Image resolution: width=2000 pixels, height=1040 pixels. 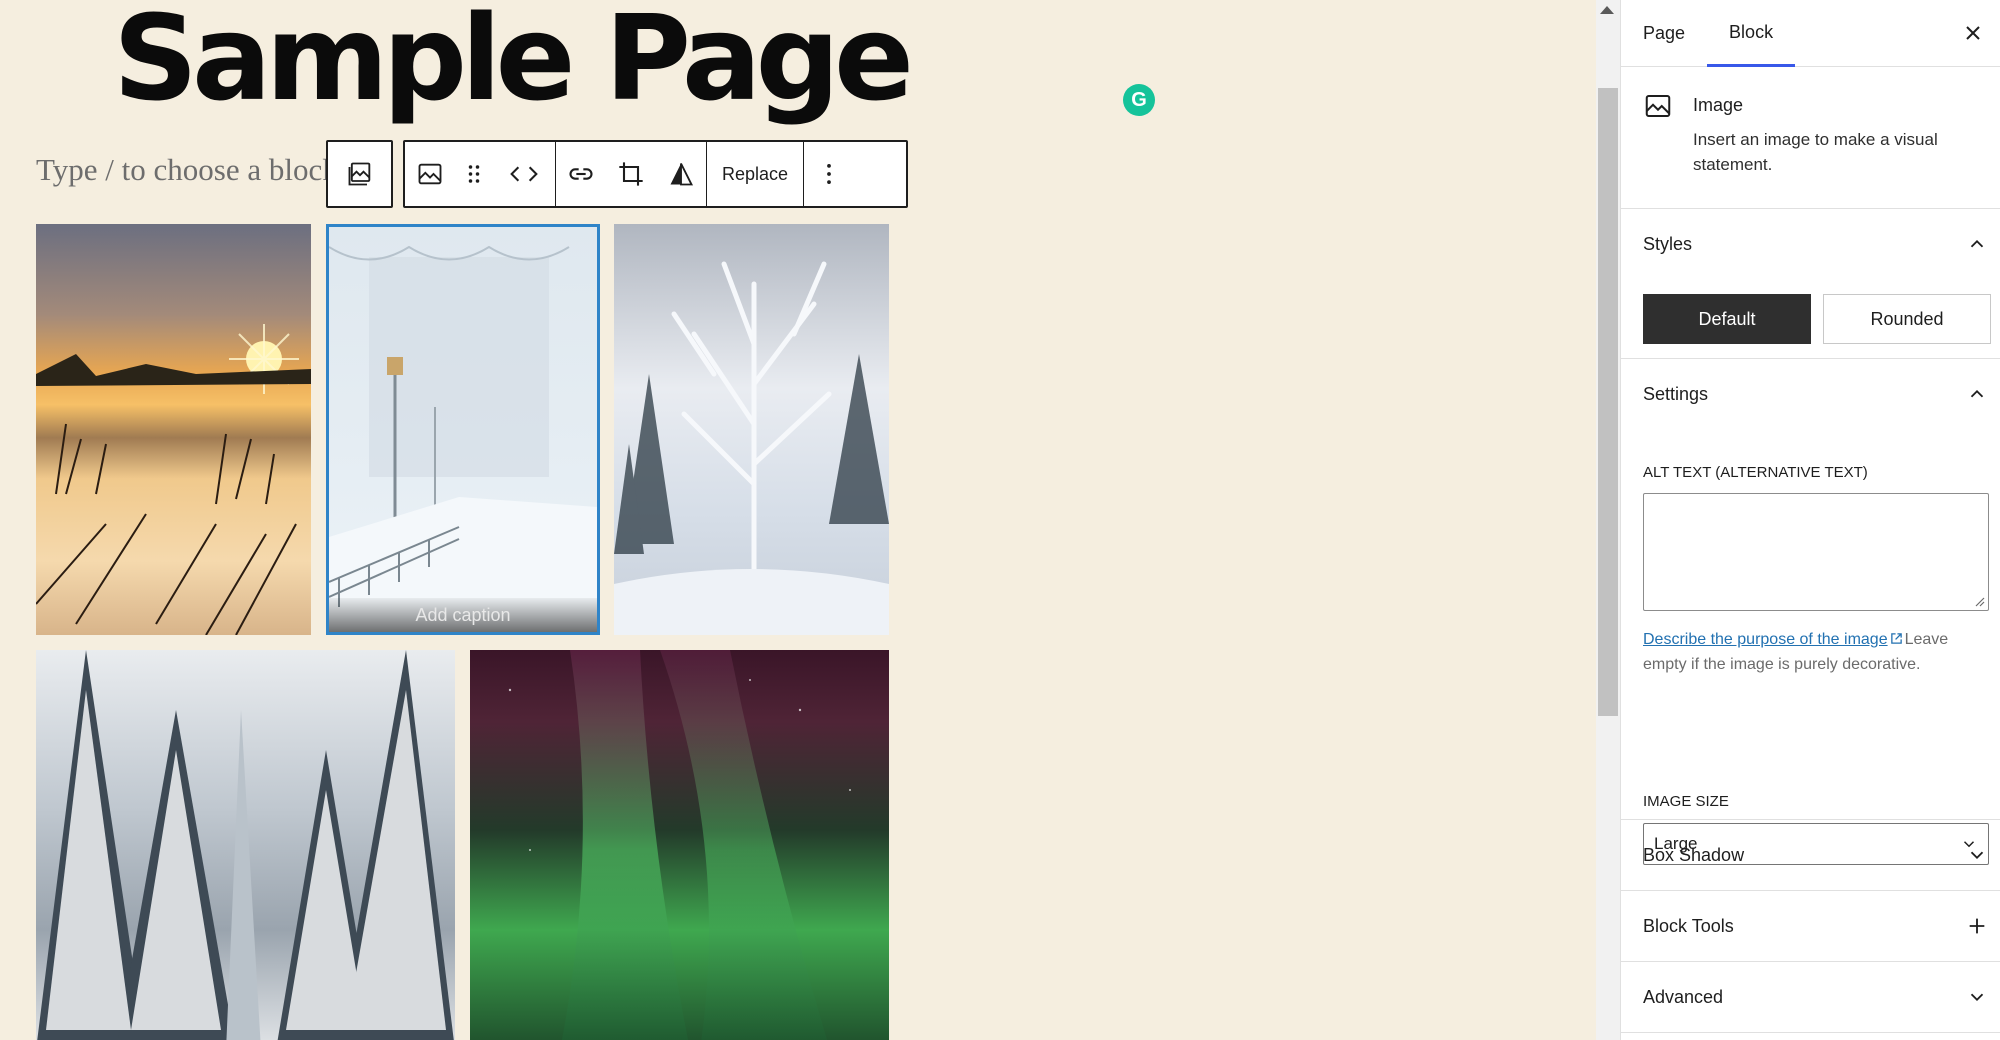 I want to click on snowy-forest-image, so click(x=245, y=845).